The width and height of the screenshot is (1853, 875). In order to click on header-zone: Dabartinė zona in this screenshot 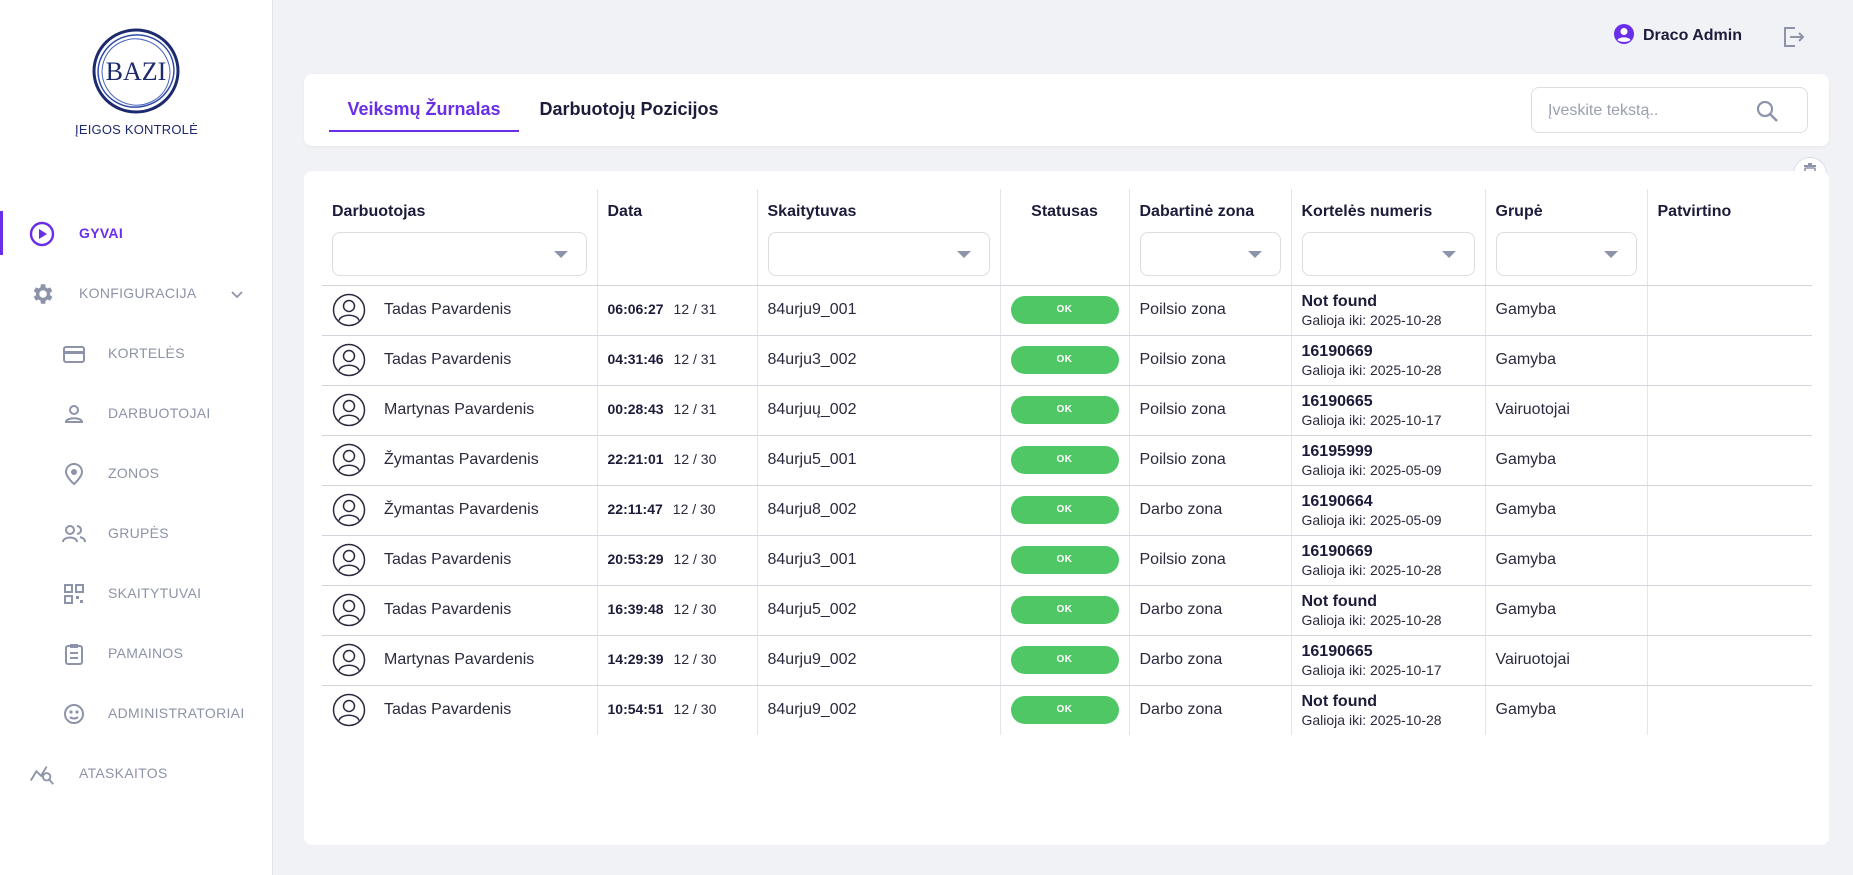, I will do `click(1210, 237)`.